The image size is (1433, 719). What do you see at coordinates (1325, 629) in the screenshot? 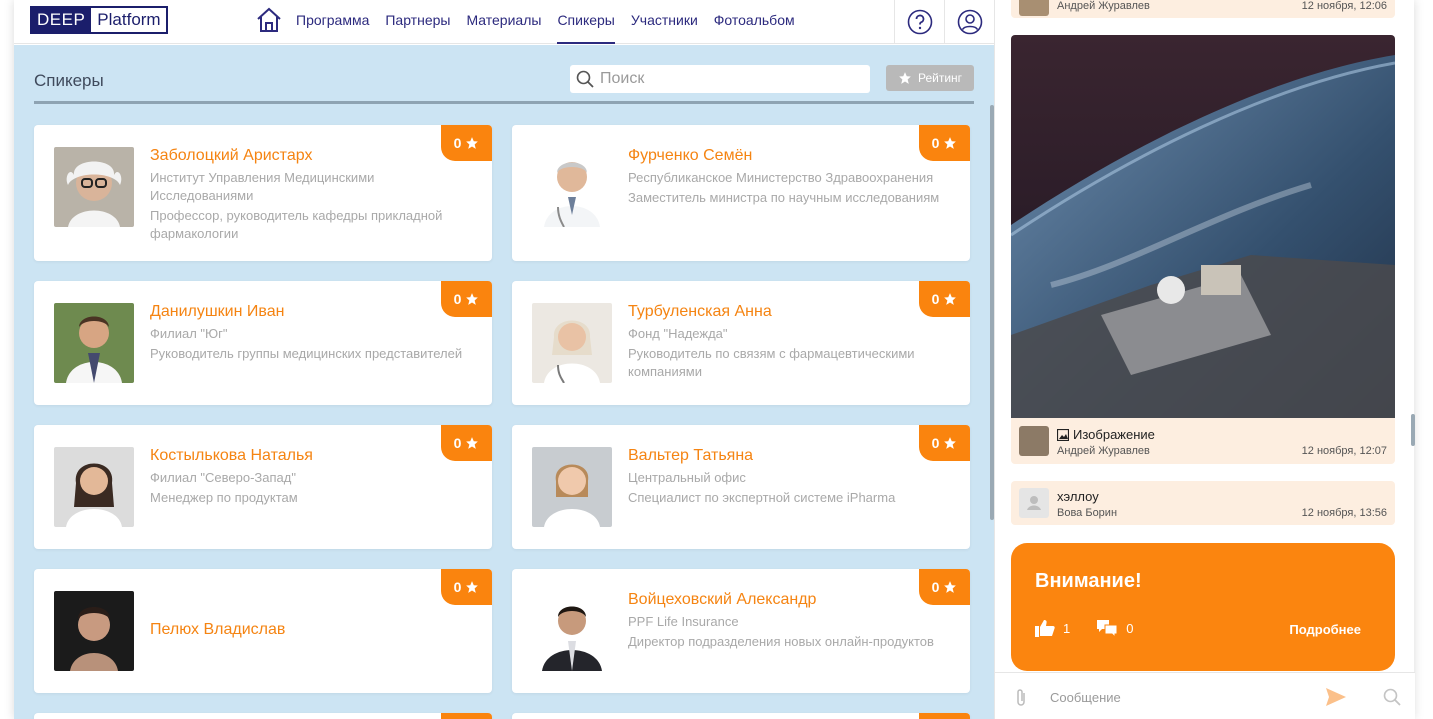
I see `details-link: Подробнее` at bounding box center [1325, 629].